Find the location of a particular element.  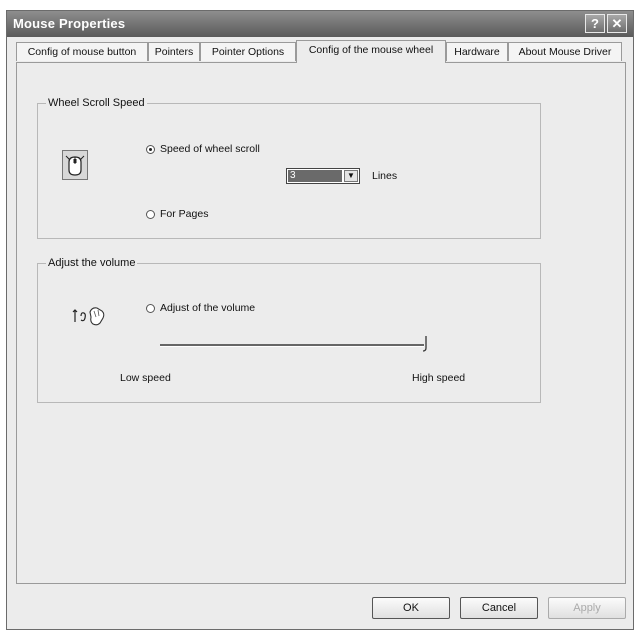

tab-hardware: Hardware is located at coordinates (477, 51).